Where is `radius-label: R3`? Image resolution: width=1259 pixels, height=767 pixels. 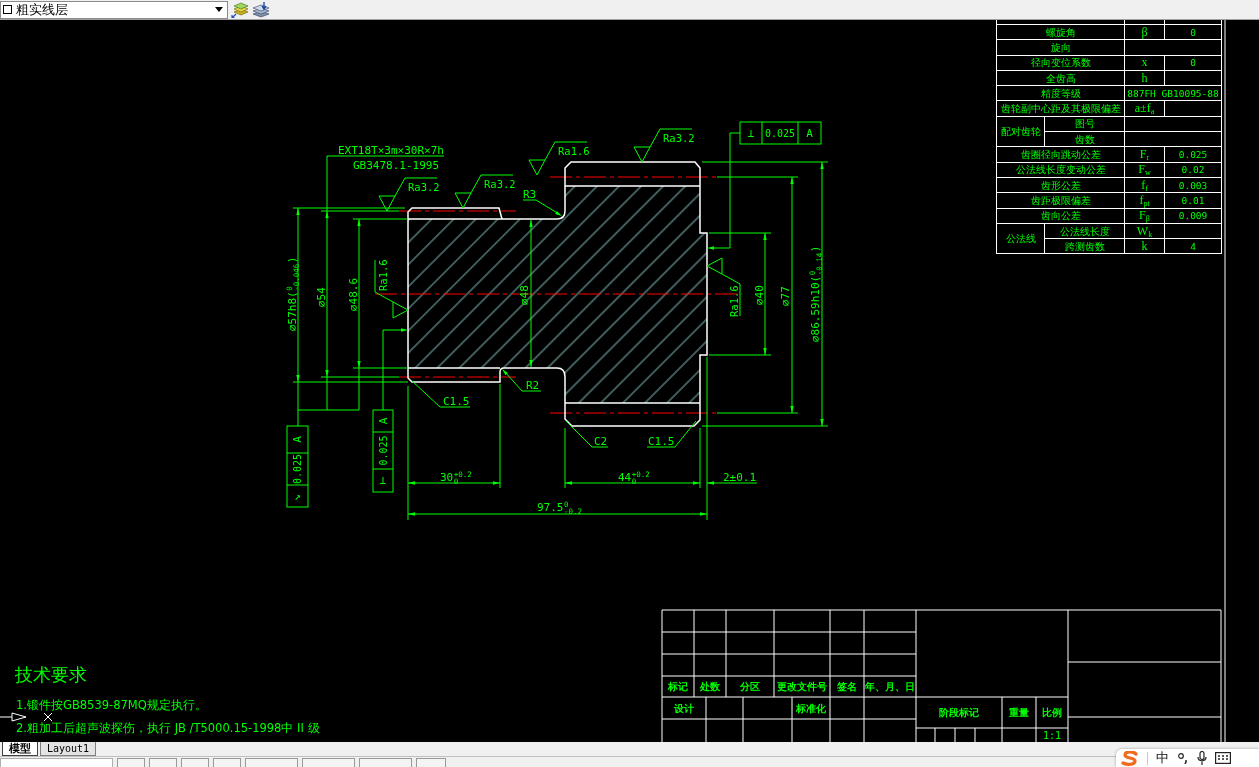
radius-label: R3 is located at coordinates (530, 194).